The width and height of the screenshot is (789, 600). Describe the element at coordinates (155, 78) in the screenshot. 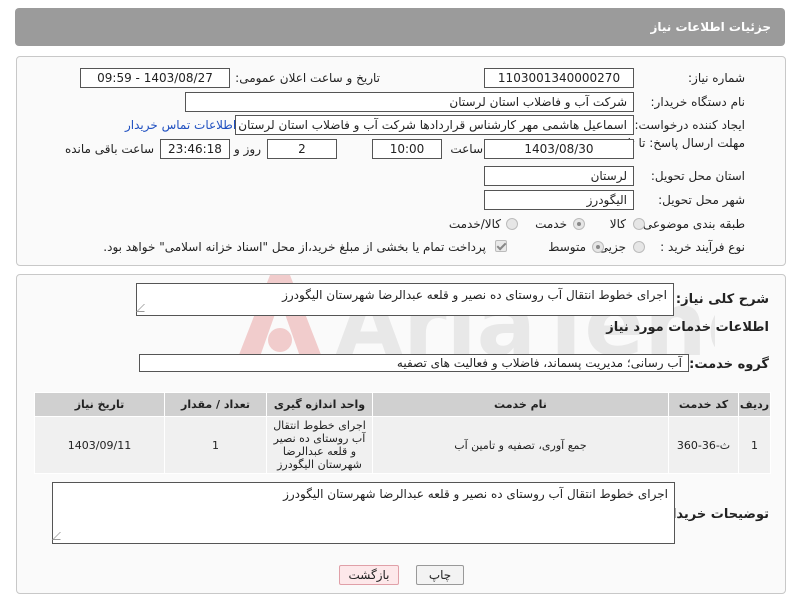

I see `announce-field: 1403/08/27 - 09:59` at that location.